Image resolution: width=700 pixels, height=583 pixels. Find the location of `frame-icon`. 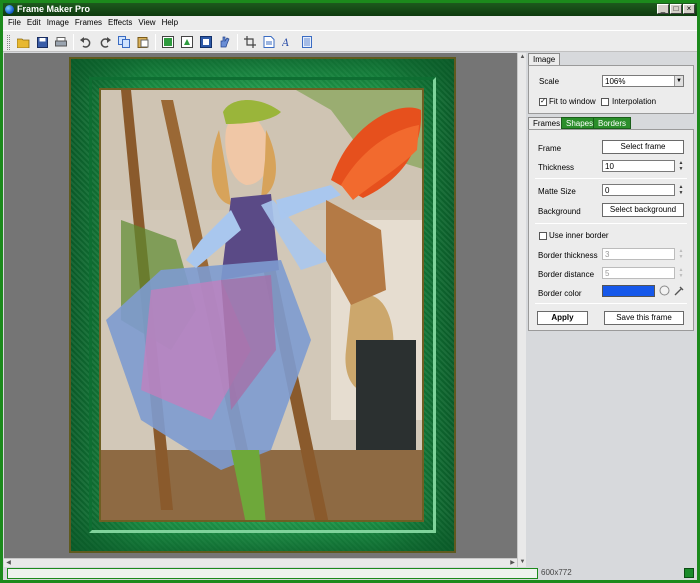

frame-icon is located at coordinates (206, 42).